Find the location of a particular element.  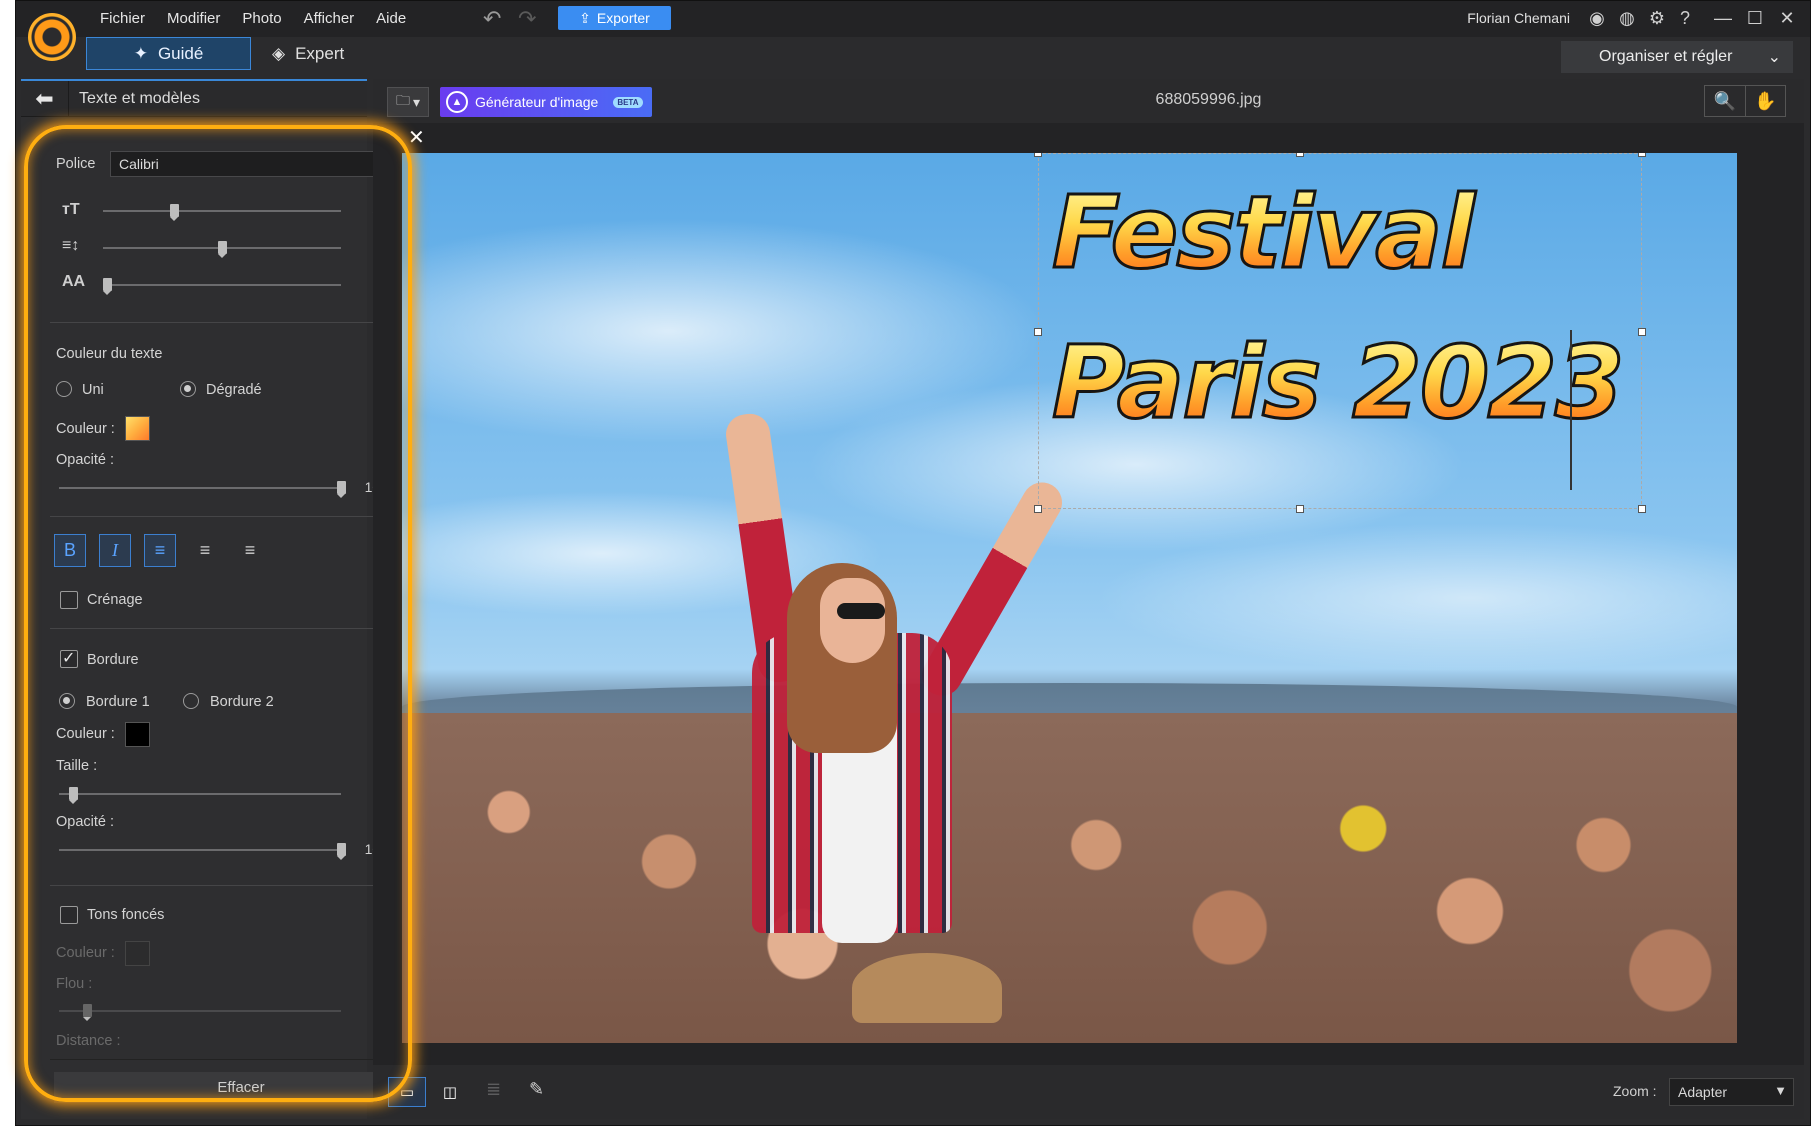

border-size-slider-handle is located at coordinates (73, 795).